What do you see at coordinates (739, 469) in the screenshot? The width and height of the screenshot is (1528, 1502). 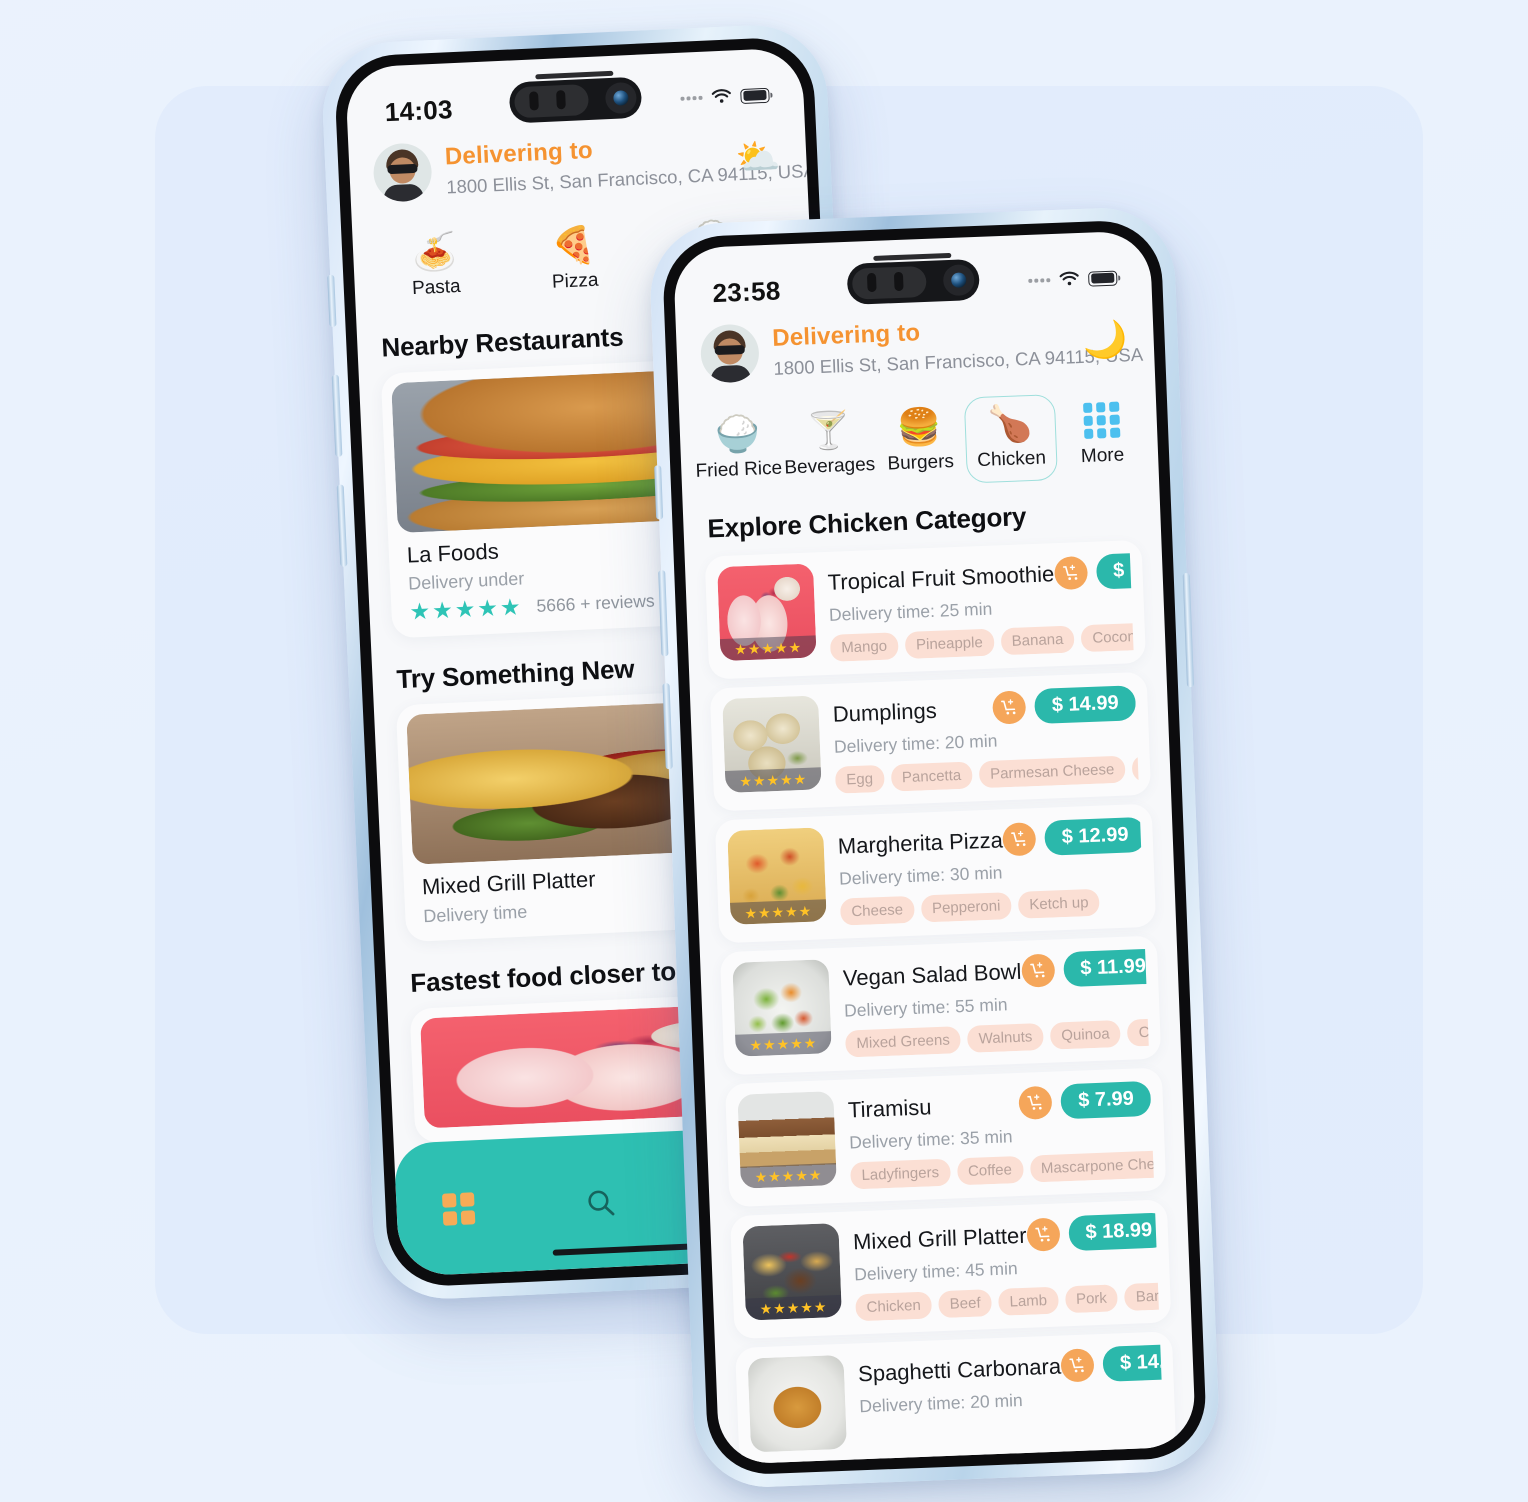 I see `category-label: Fried Rice` at bounding box center [739, 469].